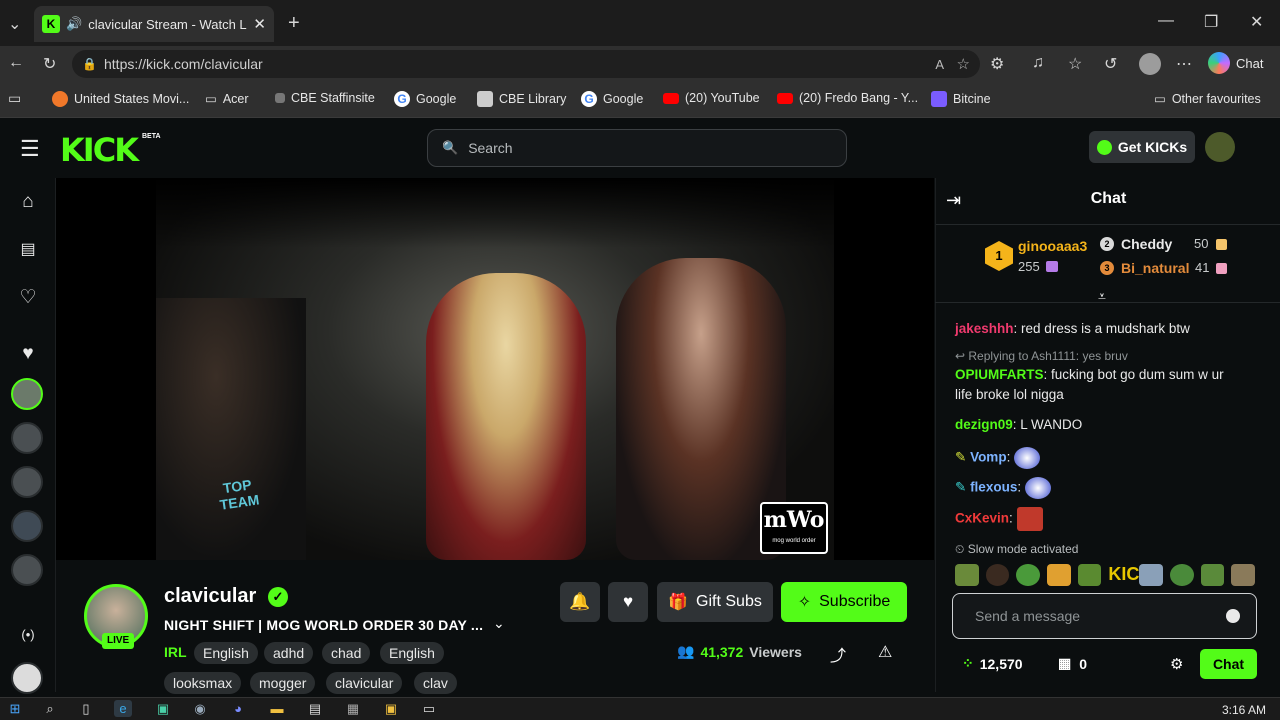 The width and height of the screenshot is (1280, 720). I want to click on expand-title-chevron-icon: ⌄, so click(499, 623).